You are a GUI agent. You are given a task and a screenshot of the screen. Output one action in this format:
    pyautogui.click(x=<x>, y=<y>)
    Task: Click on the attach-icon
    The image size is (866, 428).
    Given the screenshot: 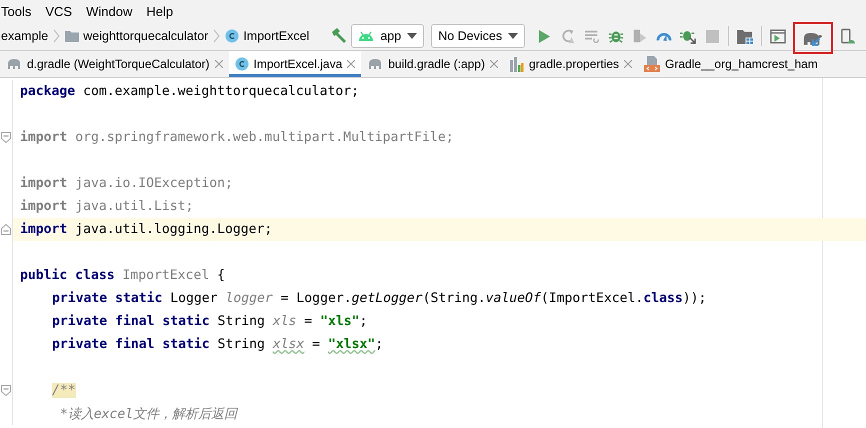 What is the action you would take?
    pyautogui.click(x=640, y=36)
    